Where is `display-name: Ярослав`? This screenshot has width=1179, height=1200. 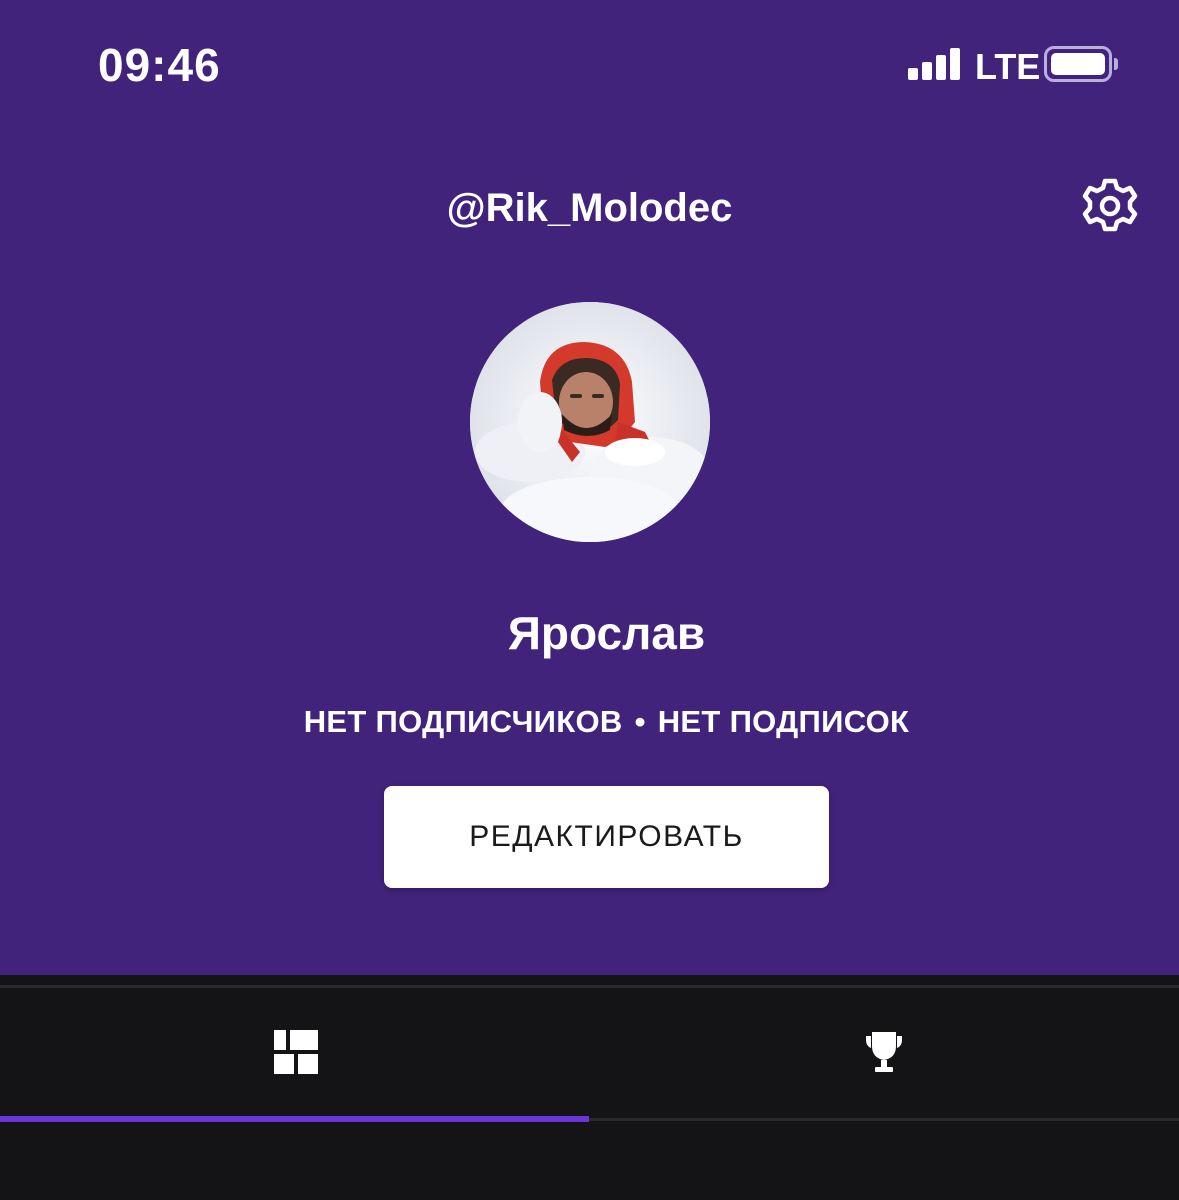
display-name: Ярослав is located at coordinates (606, 633).